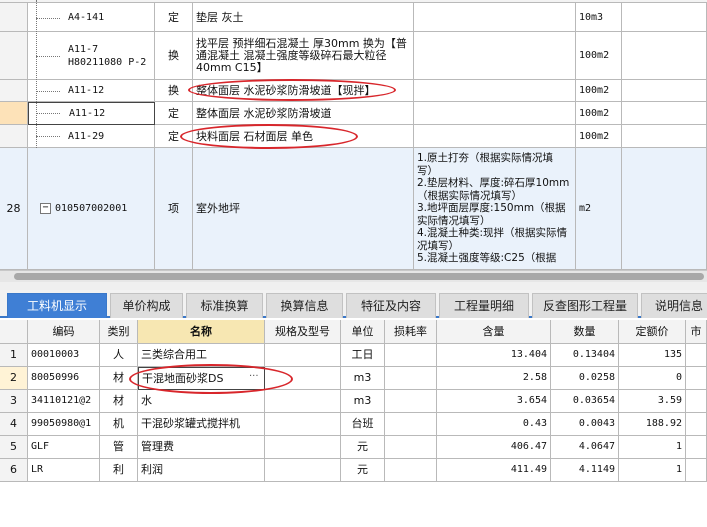  Describe the element at coordinates (201, 470) in the screenshot. I see `resource-name: 利润` at that location.